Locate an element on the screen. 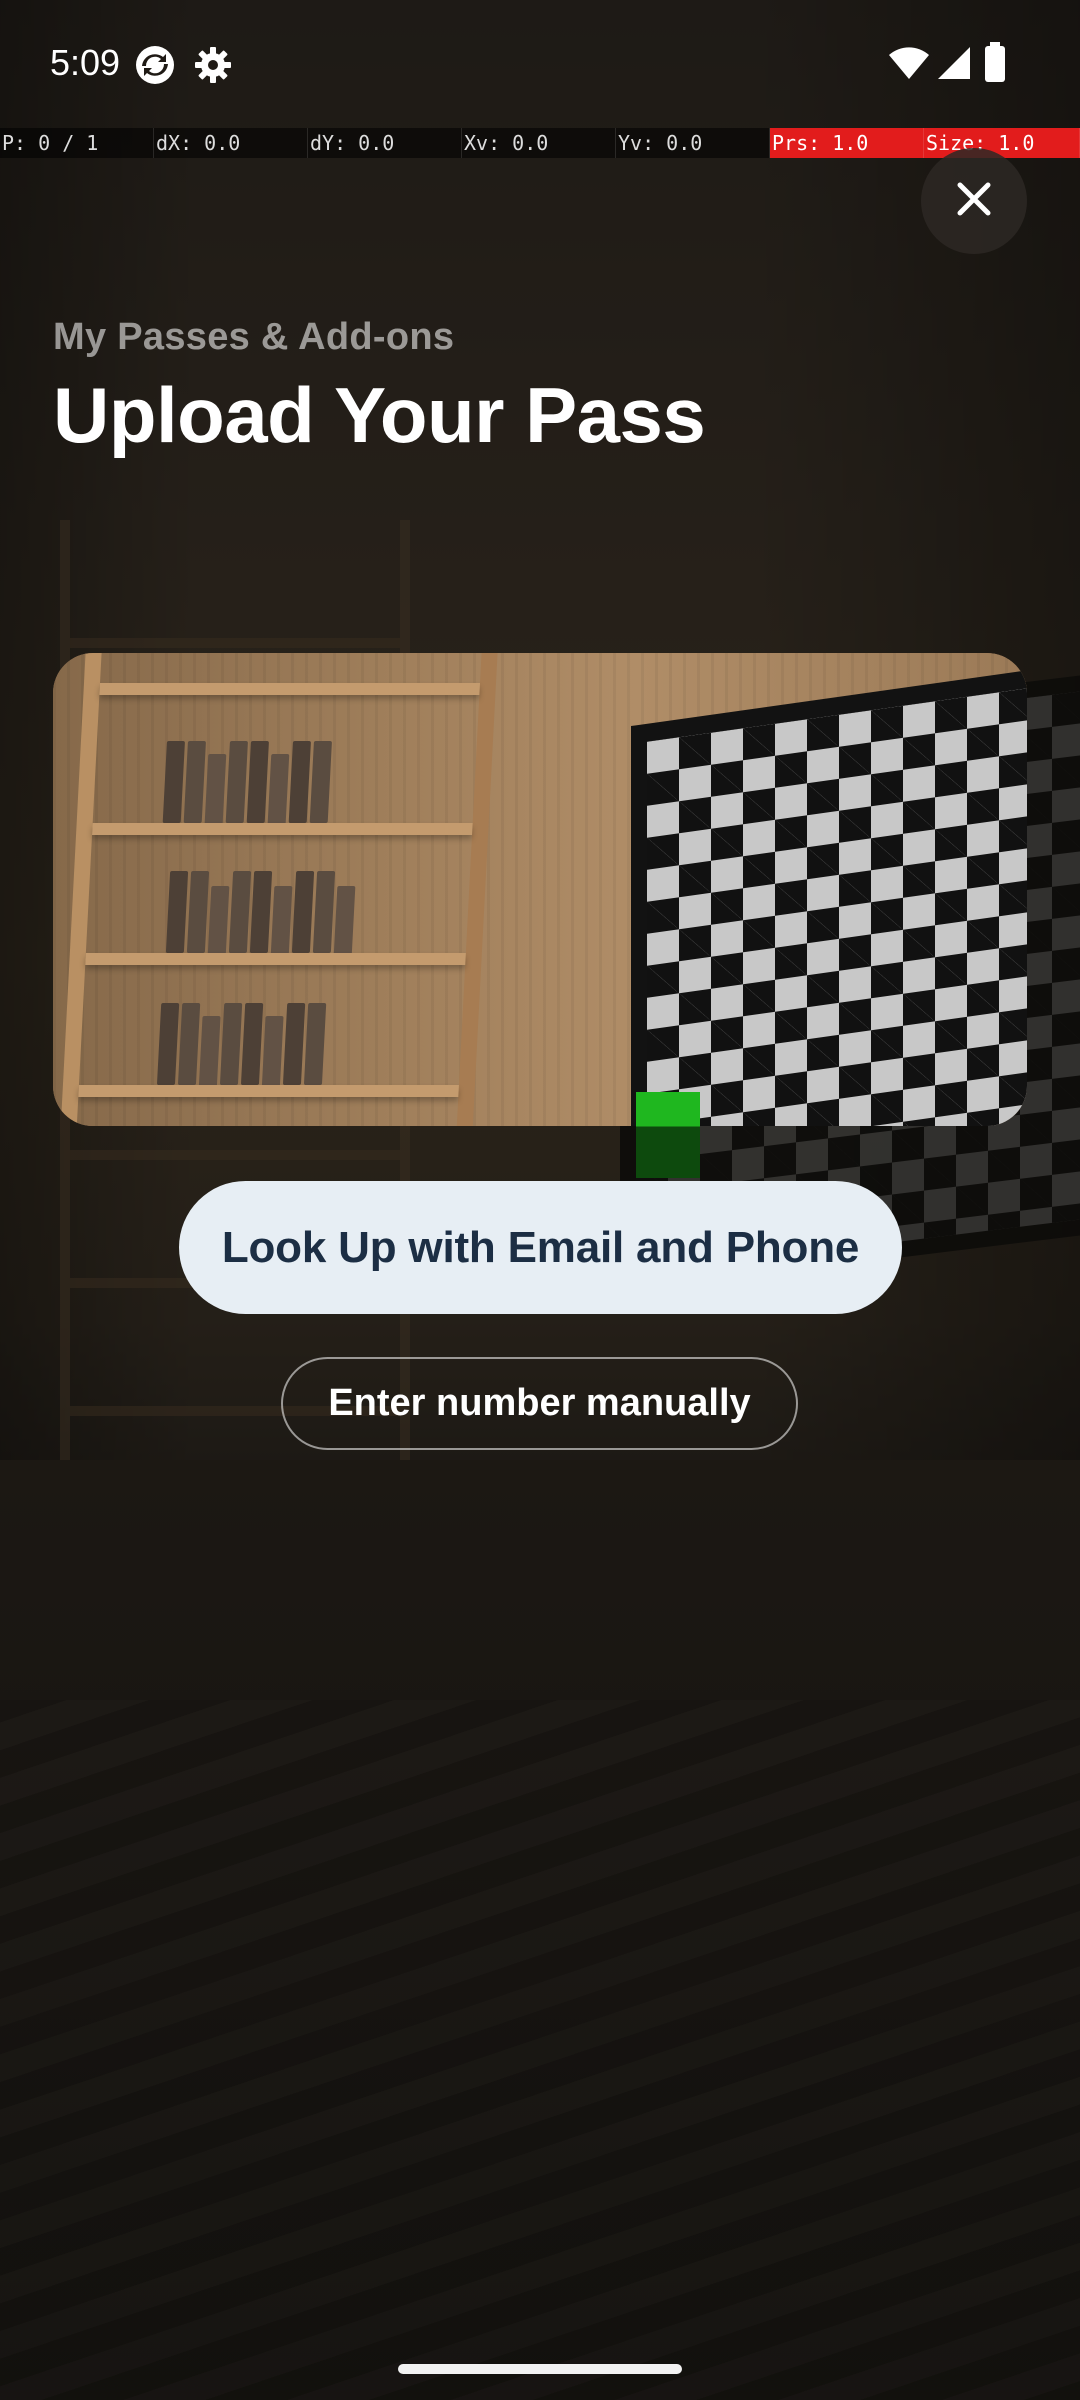 This screenshot has width=1080, height=2400. scanner-tv-checkerboard is located at coordinates (829, 892).